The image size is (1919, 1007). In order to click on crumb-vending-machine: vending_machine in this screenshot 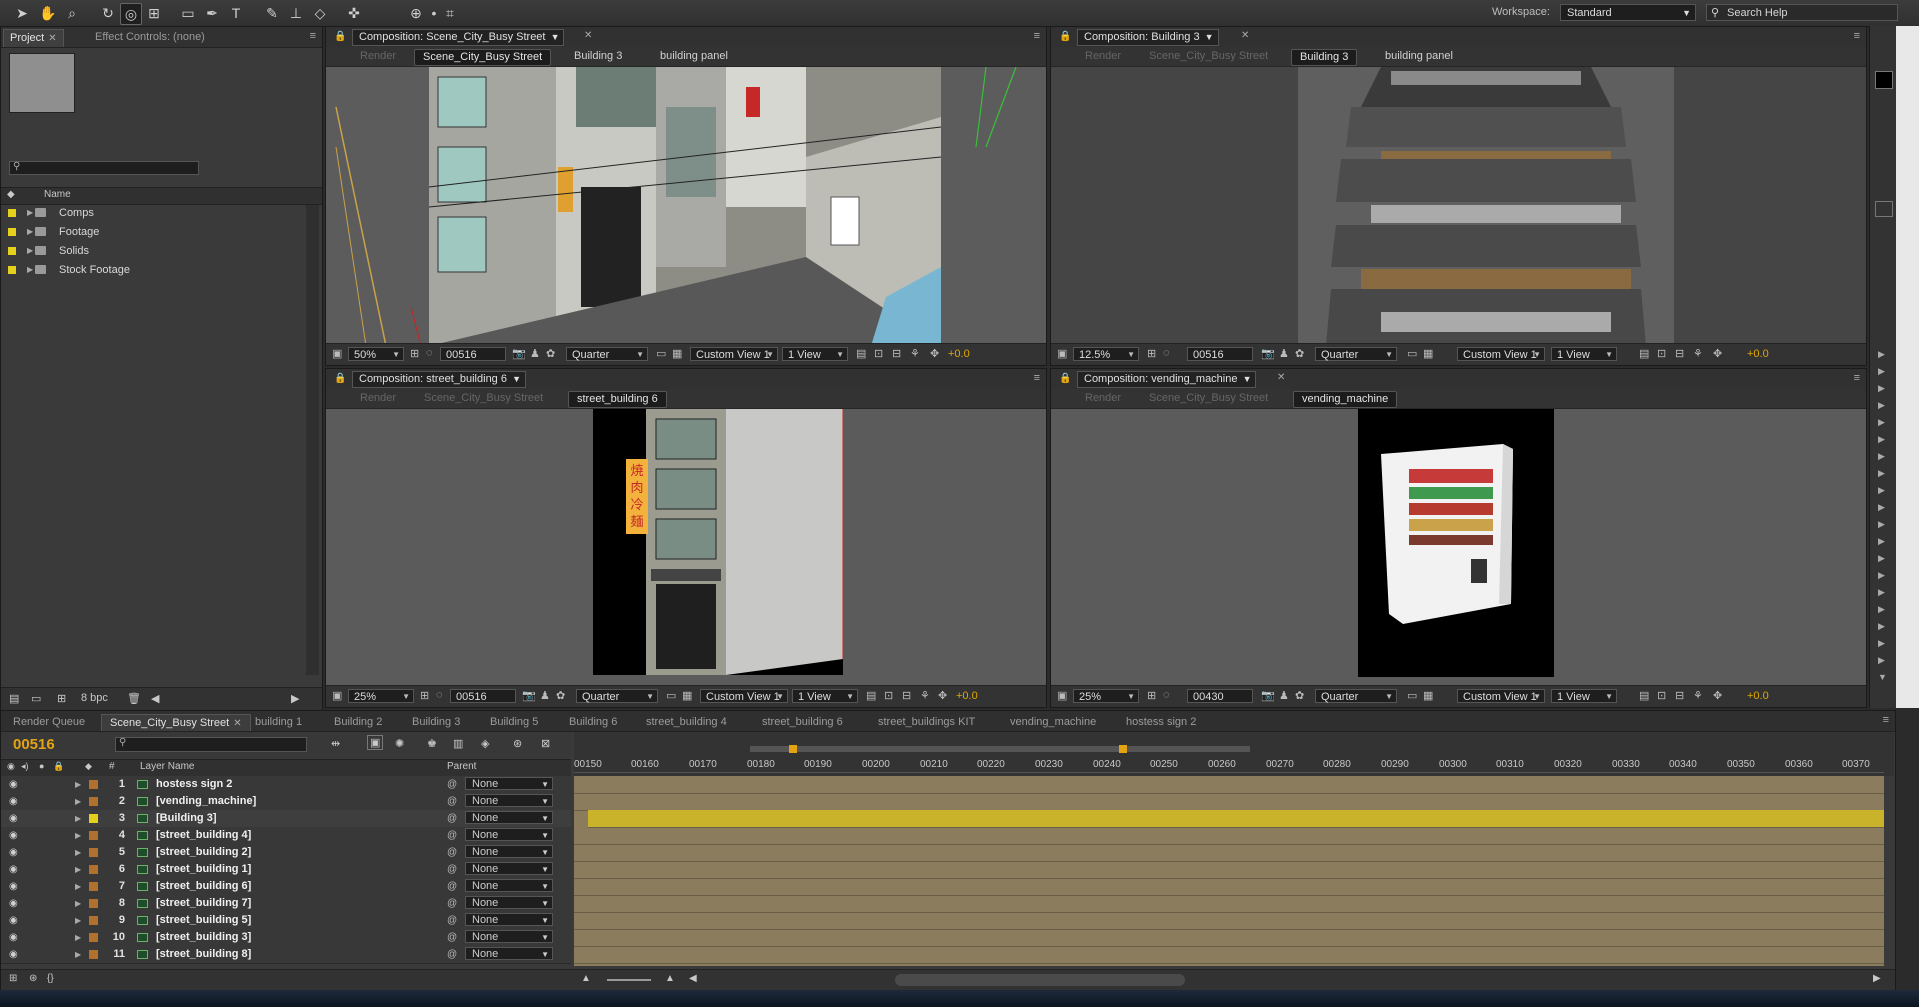, I will do `click(1345, 399)`.